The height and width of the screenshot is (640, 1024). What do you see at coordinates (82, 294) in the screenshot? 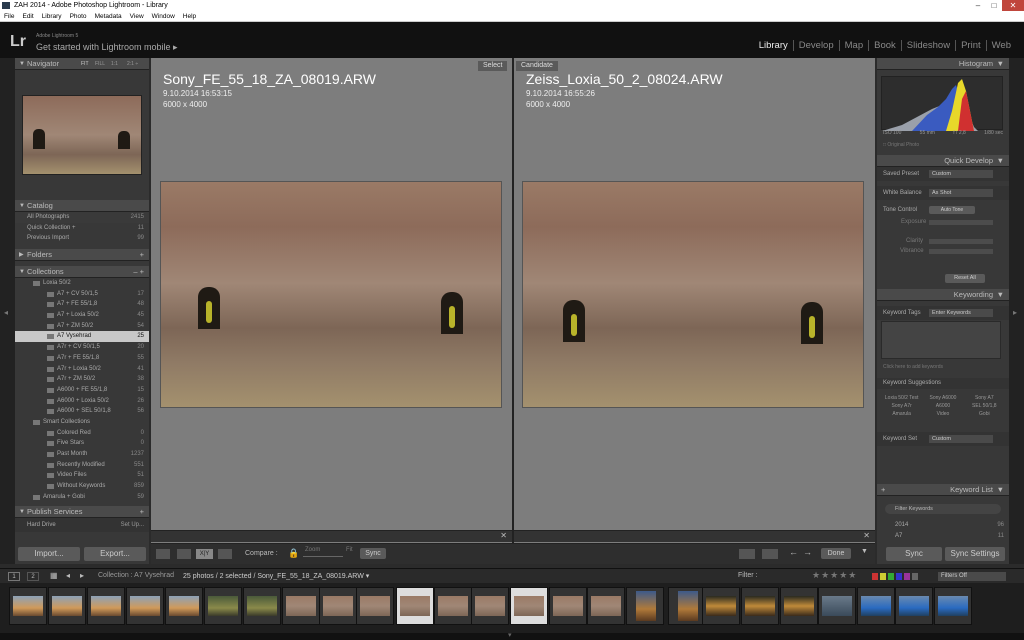
I see `collection-item: A7 + CV 50/1,5 17` at bounding box center [82, 294].